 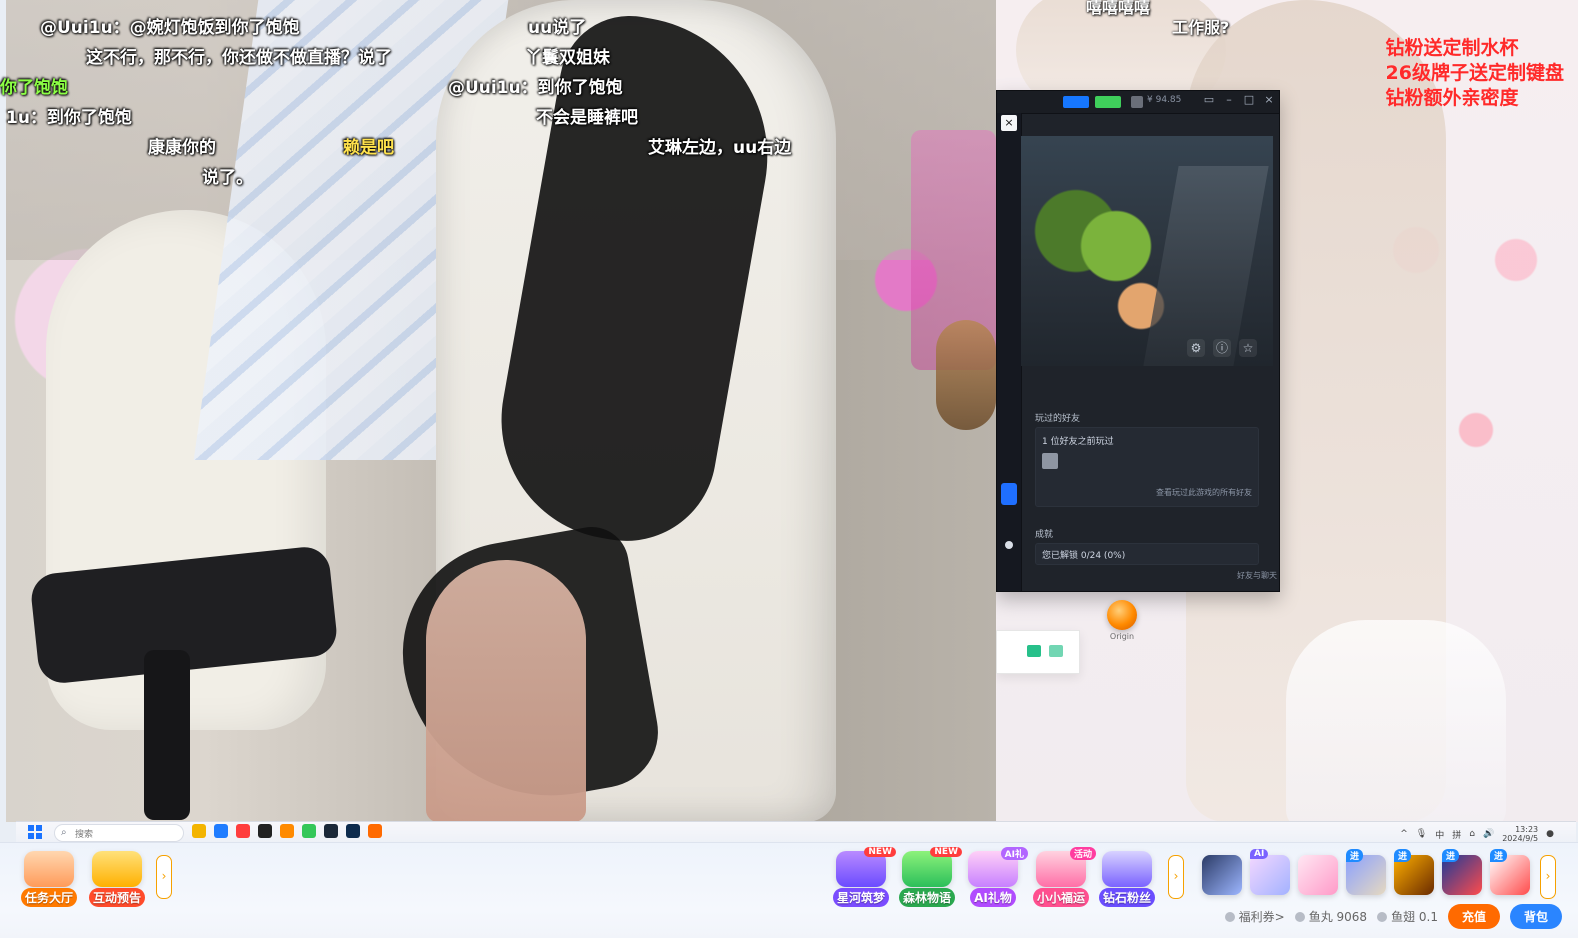 I want to click on ime-mode: 拼, so click(x=1456, y=834).